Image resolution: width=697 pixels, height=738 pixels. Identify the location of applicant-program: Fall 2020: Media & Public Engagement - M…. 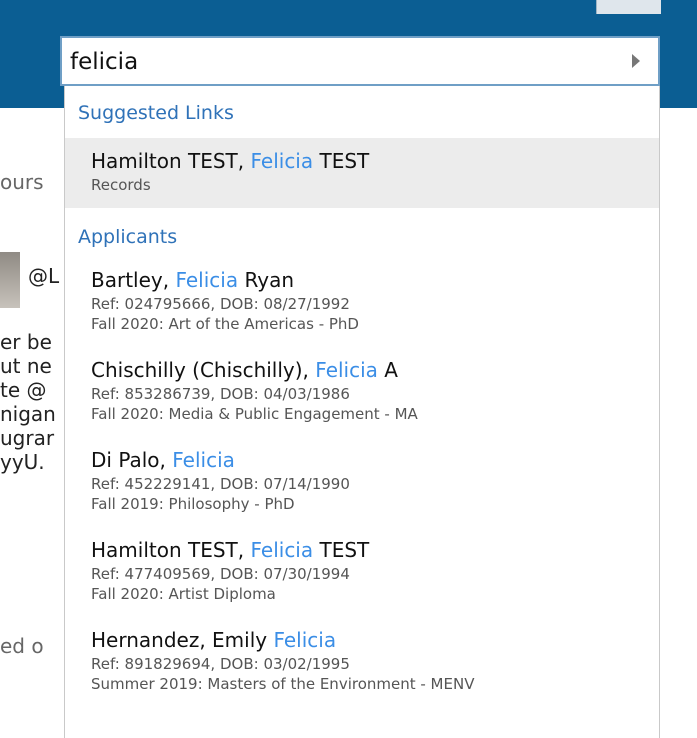
(254, 414).